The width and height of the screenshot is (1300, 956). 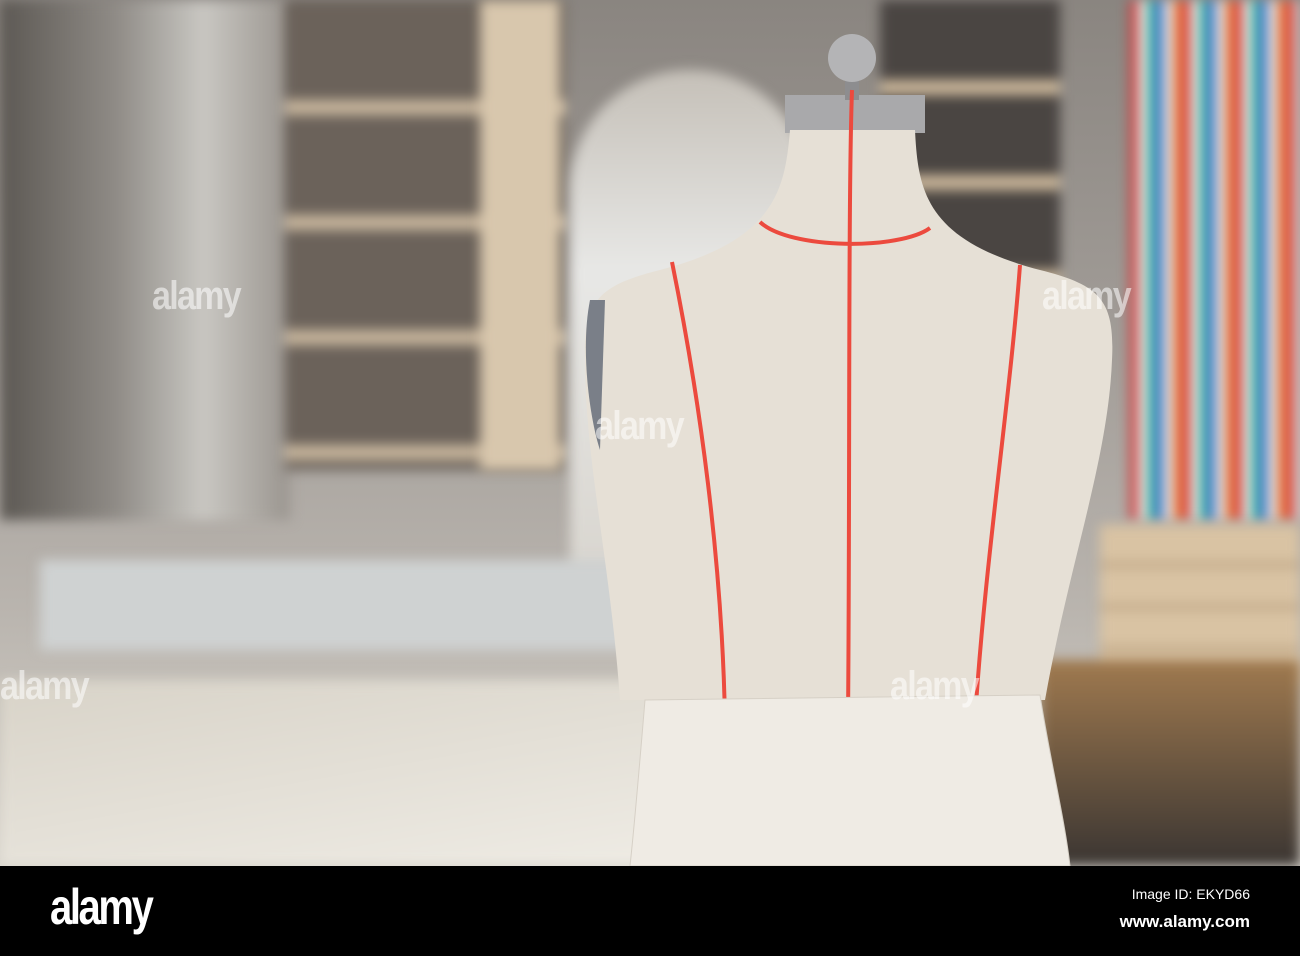 I want to click on site-url: www.alamy.com, so click(x=1184, y=921).